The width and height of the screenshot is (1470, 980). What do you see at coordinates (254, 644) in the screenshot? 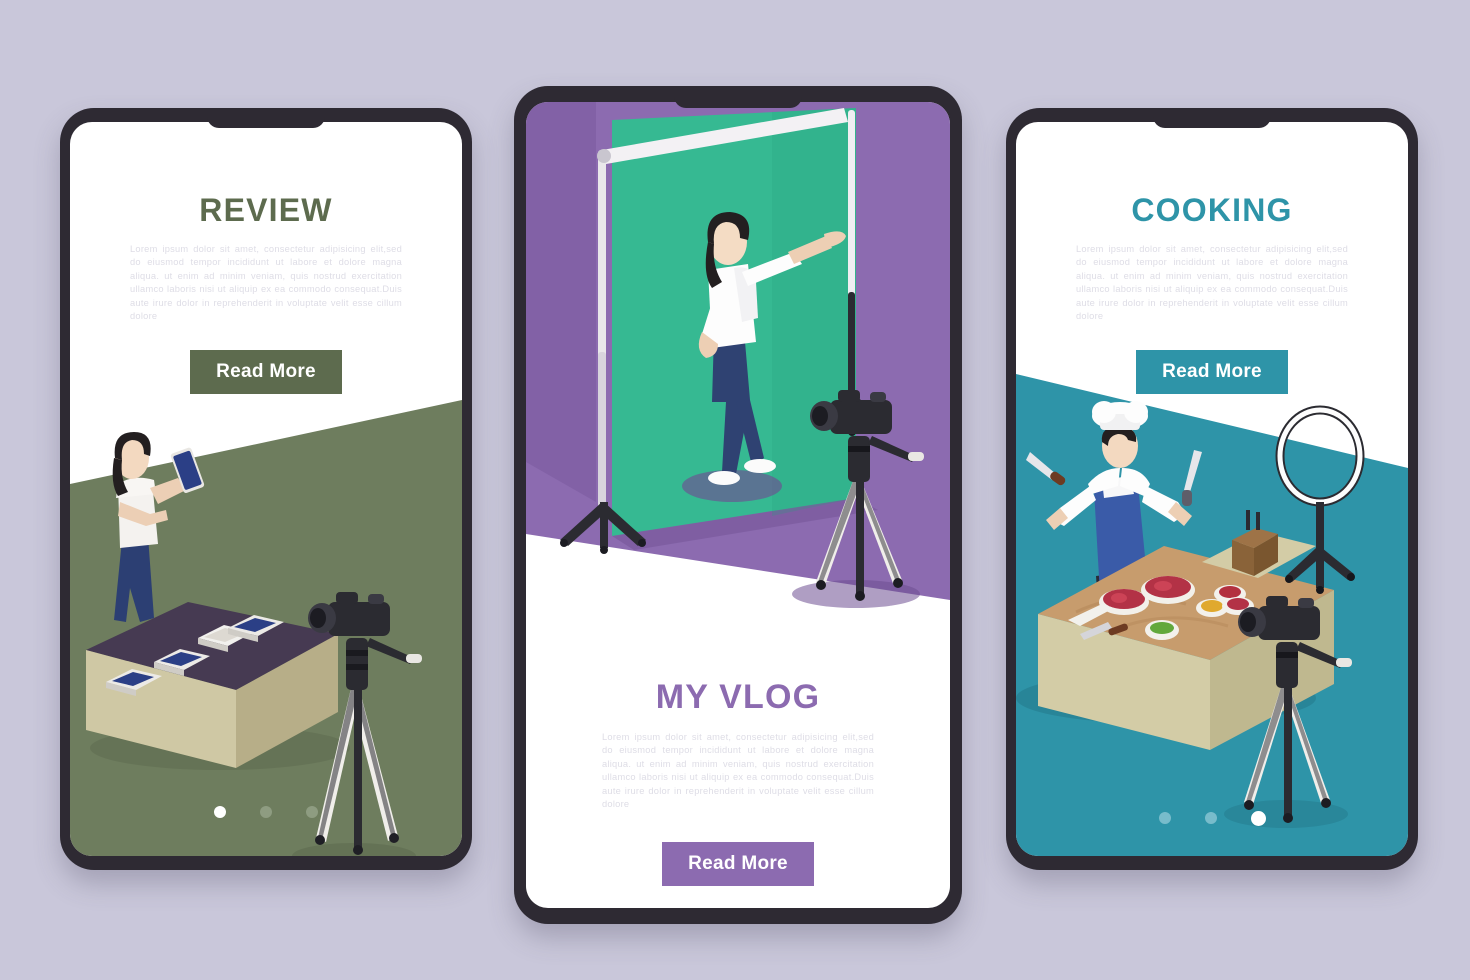
I see `illustration-review-scene` at bounding box center [254, 644].